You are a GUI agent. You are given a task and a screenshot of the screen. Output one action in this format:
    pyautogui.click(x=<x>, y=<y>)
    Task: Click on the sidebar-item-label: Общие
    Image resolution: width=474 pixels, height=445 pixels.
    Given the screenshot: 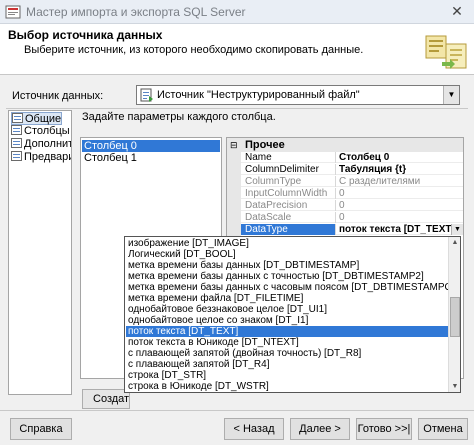 What is the action you would take?
    pyautogui.click(x=43, y=119)
    